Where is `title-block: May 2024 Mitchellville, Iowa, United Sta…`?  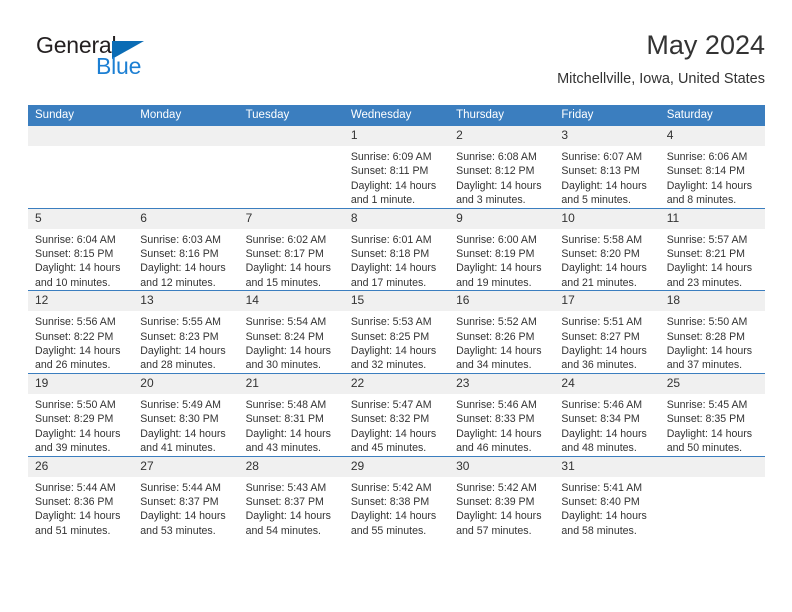
title-block: May 2024 Mitchellville, Iowa, United Sta… is located at coordinates (661, 59).